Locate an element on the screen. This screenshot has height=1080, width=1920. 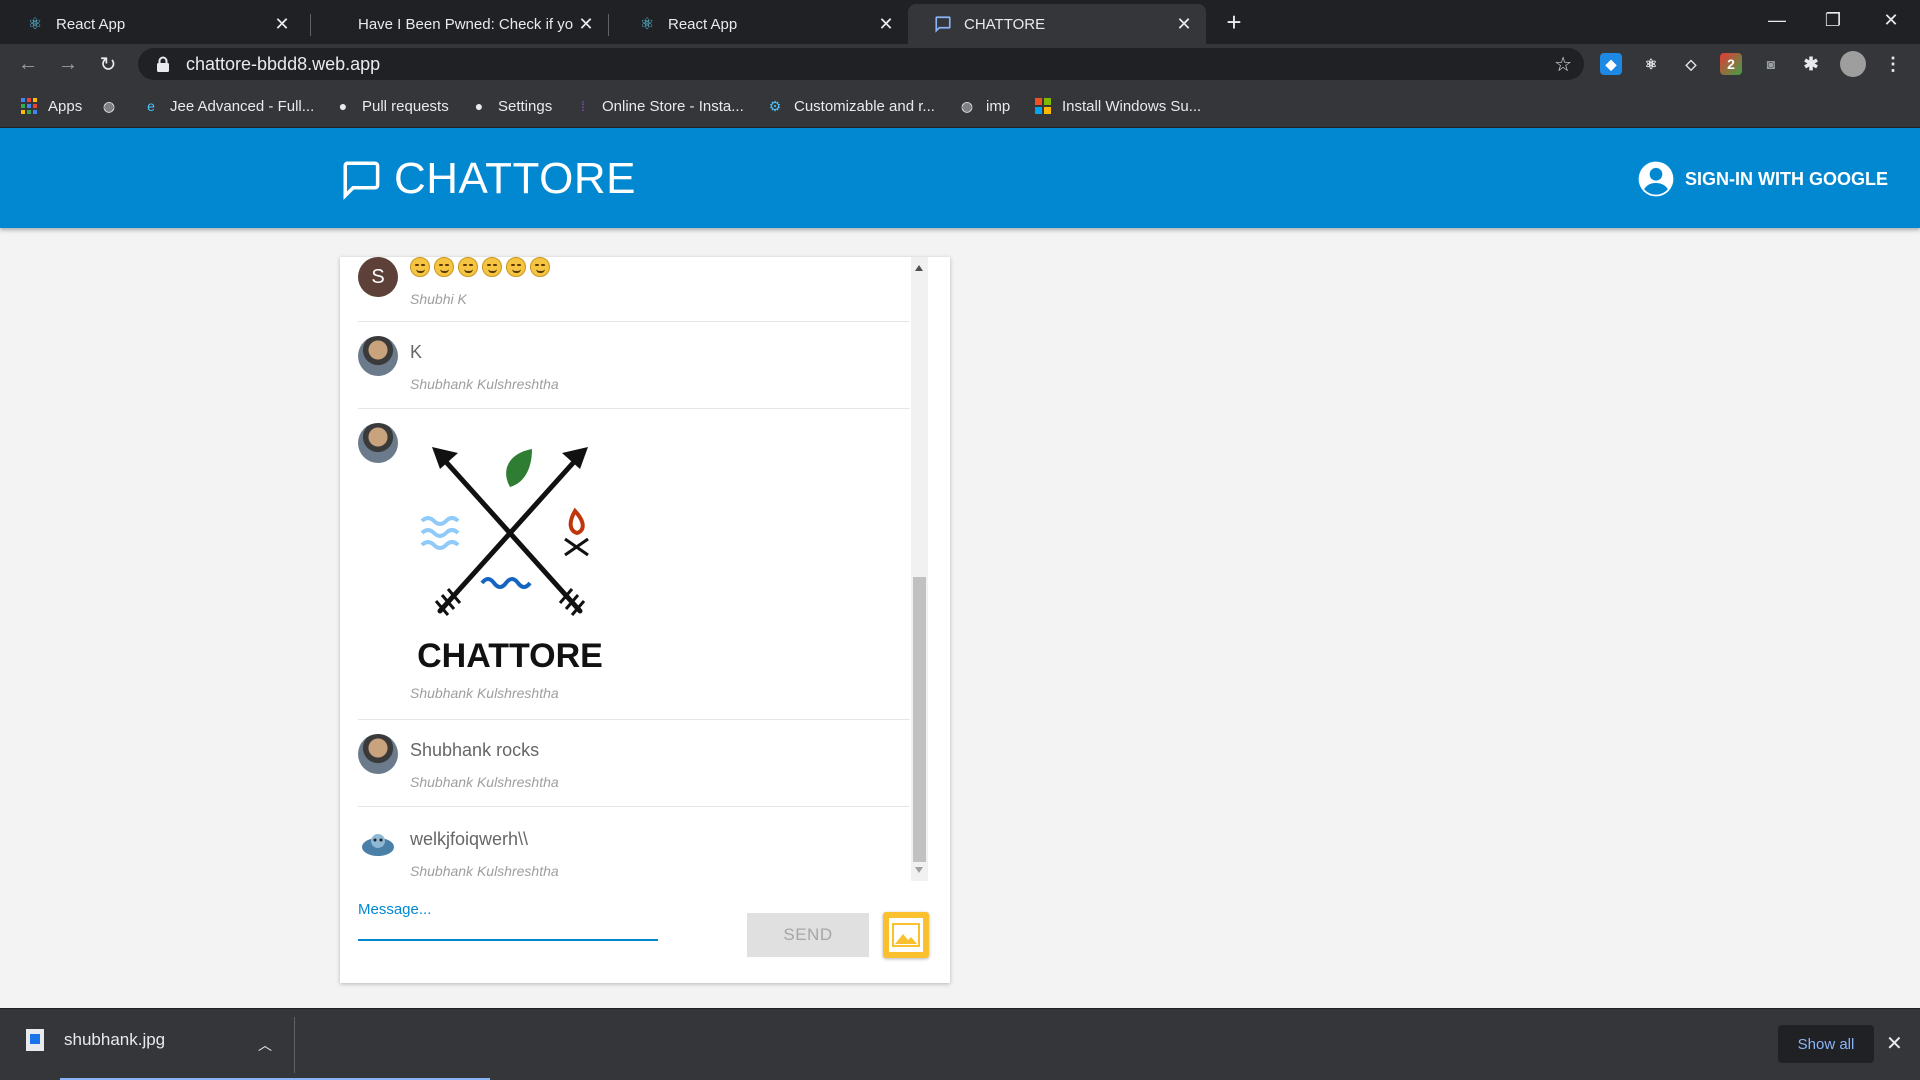
tab-chattore: CHATTORE ✕ is located at coordinates (1057, 24).